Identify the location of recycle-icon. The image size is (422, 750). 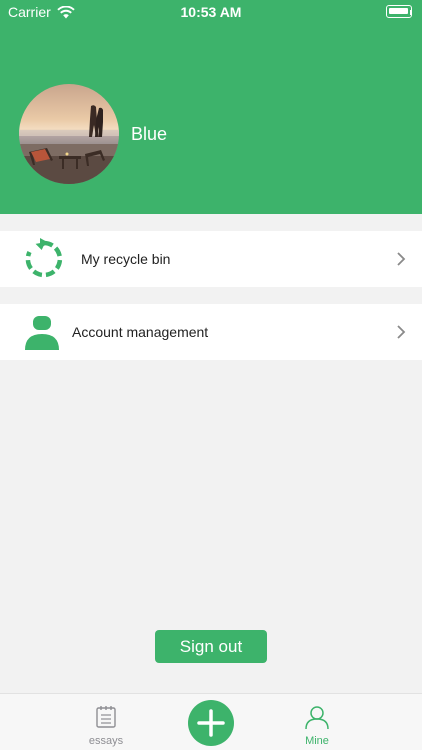
(44, 259).